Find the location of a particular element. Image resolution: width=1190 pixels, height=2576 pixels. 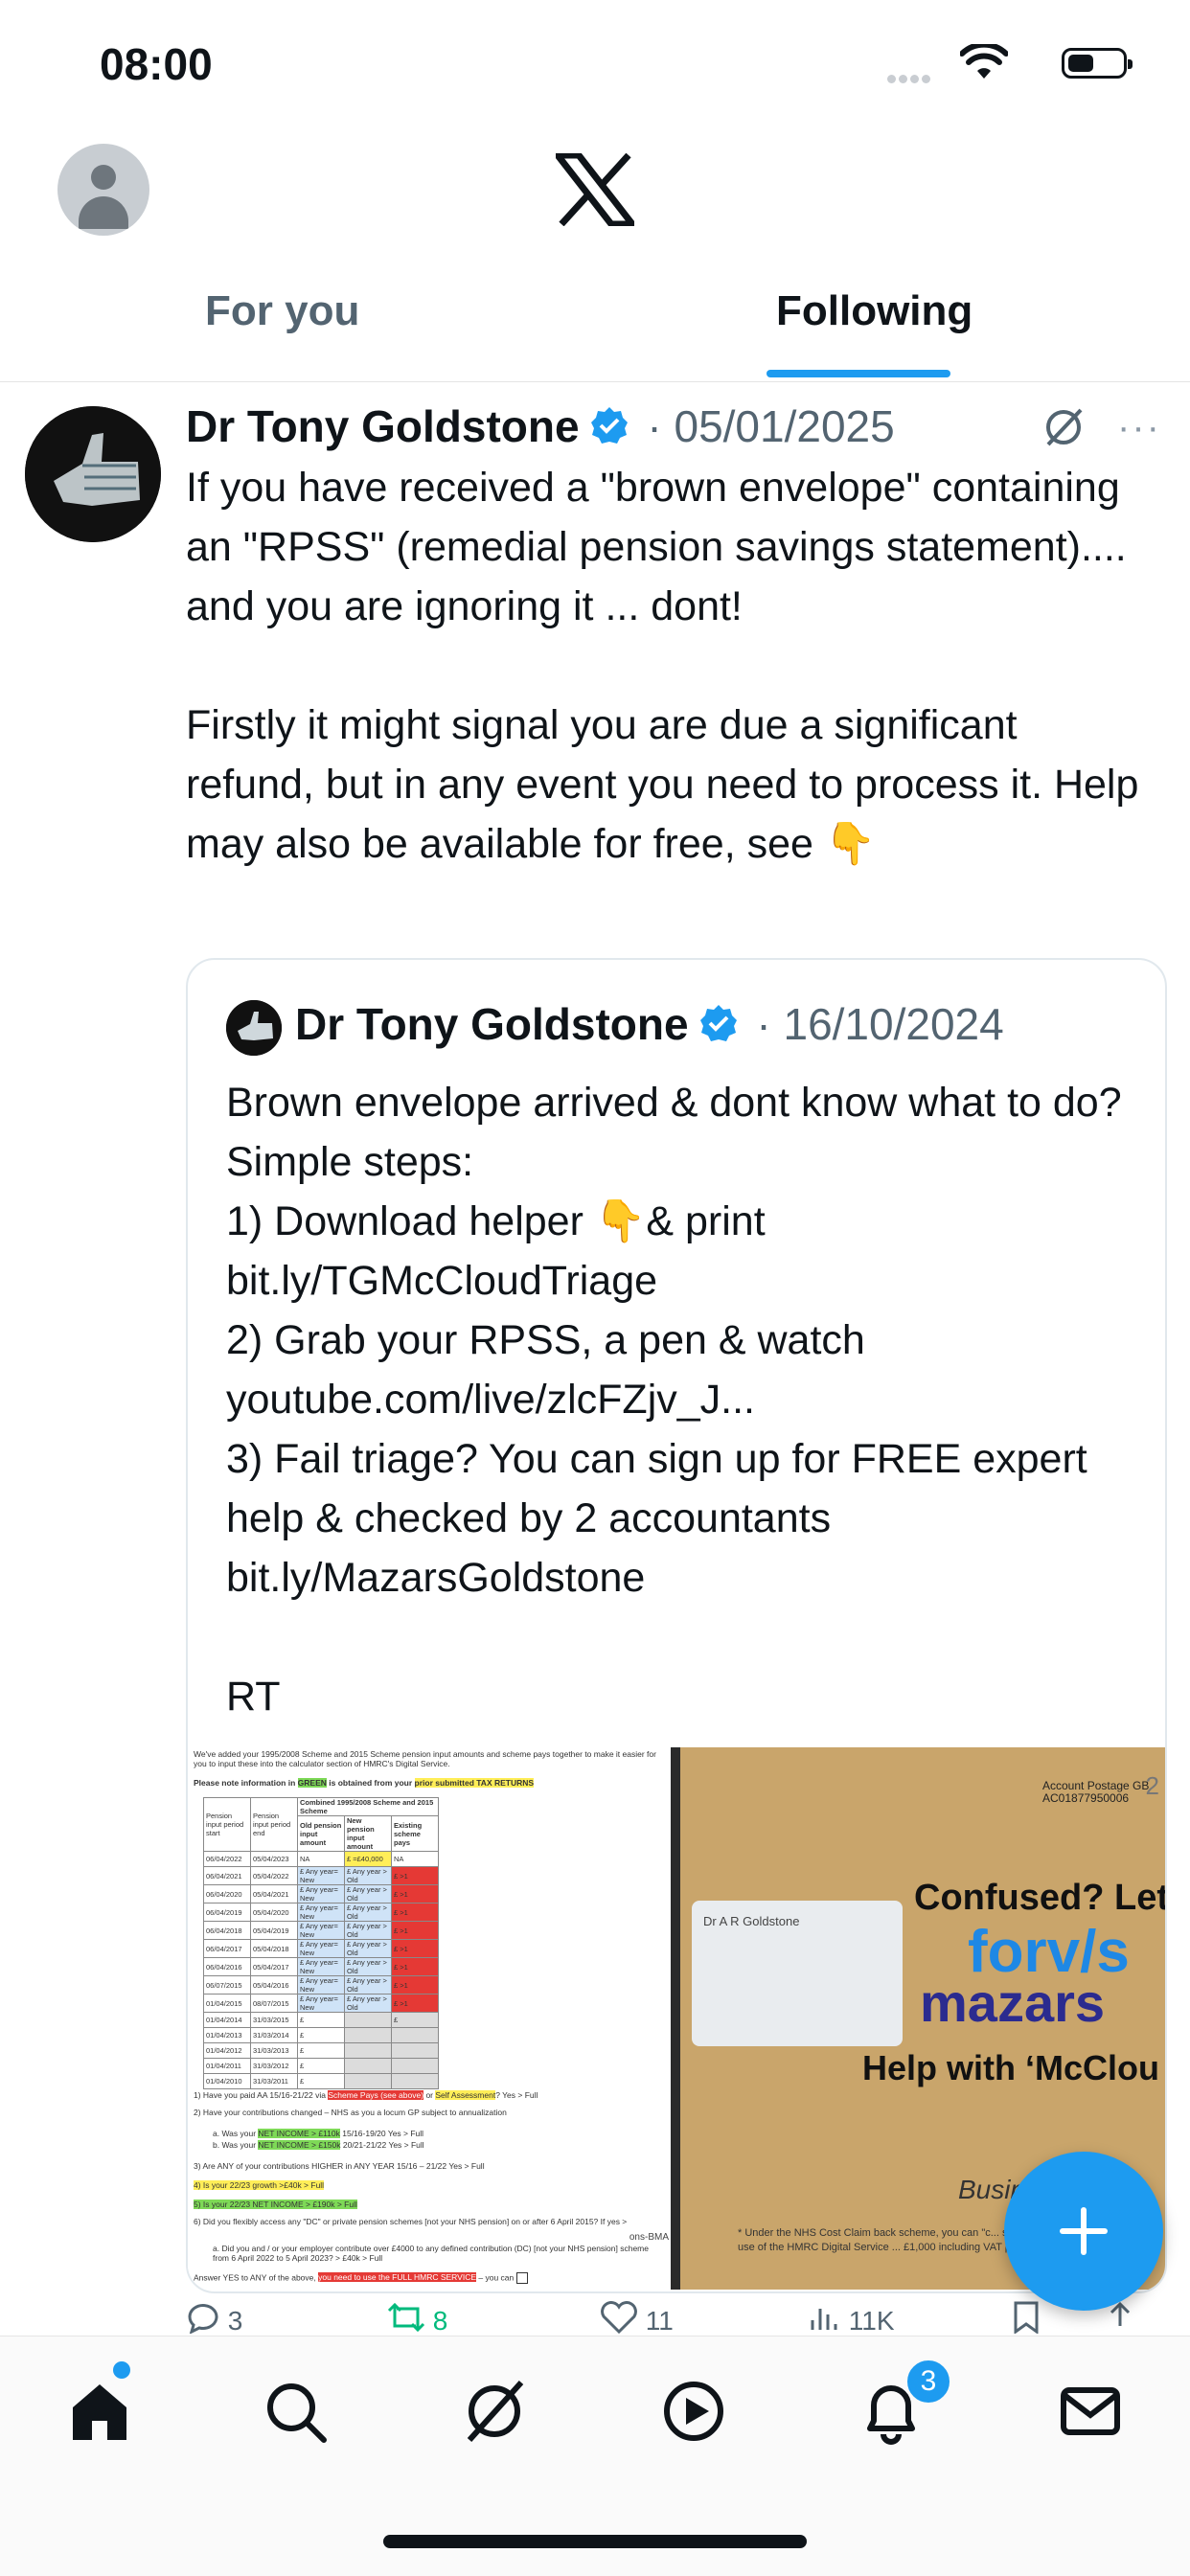

home-icon is located at coordinates (99, 2411).